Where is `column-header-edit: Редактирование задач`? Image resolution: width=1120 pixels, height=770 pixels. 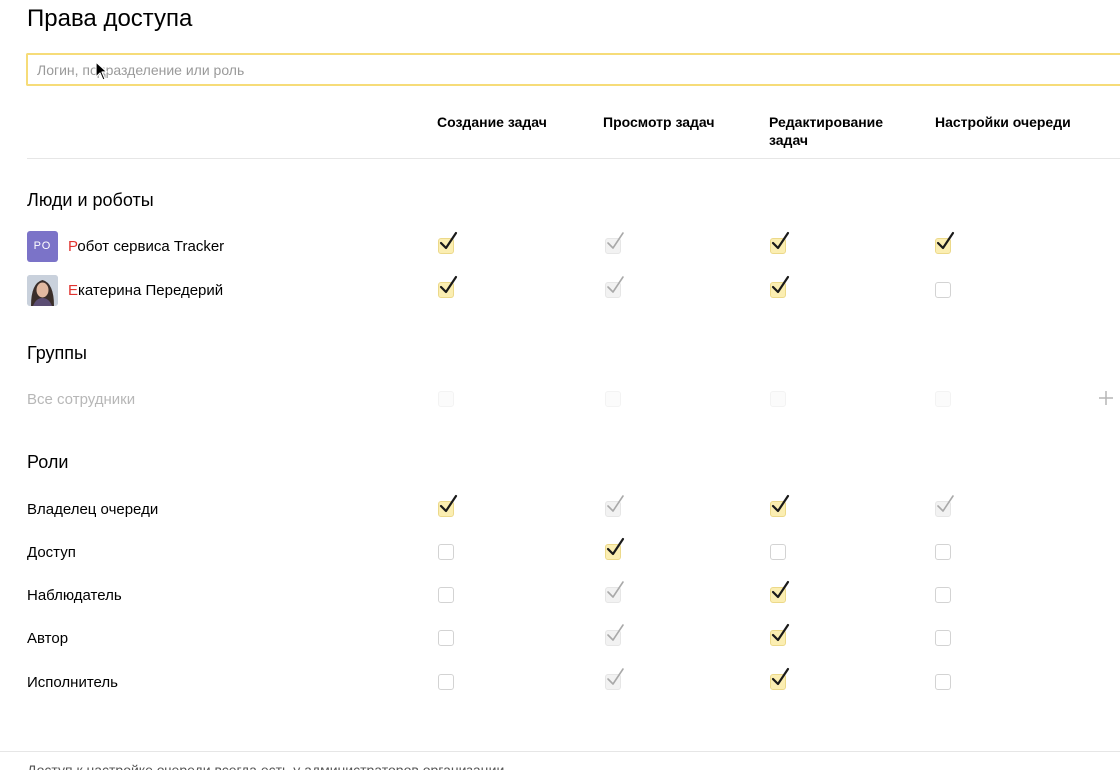
column-header-edit: Редактирование задач is located at coordinates (826, 131).